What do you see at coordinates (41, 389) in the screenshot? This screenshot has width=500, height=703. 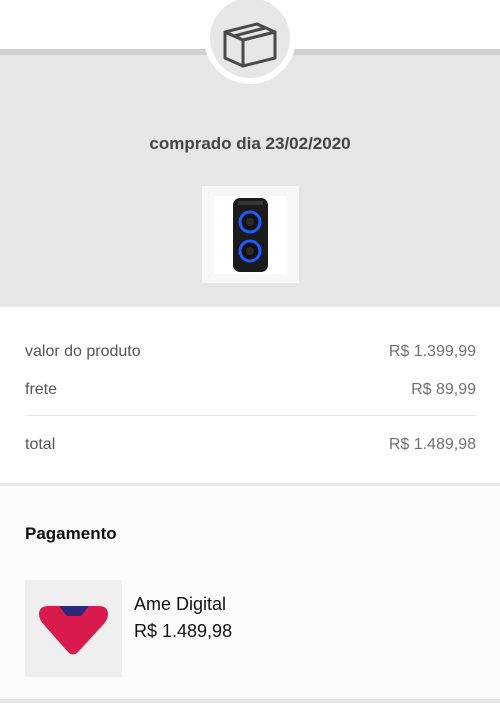 I see `shipping-label: frete` at bounding box center [41, 389].